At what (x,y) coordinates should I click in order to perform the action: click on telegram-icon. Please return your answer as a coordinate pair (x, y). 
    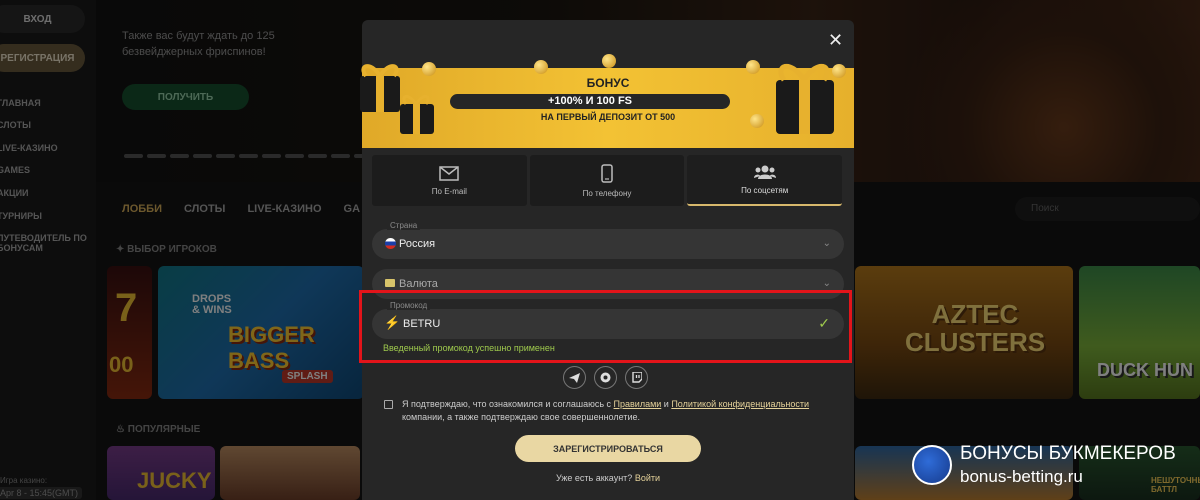
    Looking at the image, I should click on (574, 377).